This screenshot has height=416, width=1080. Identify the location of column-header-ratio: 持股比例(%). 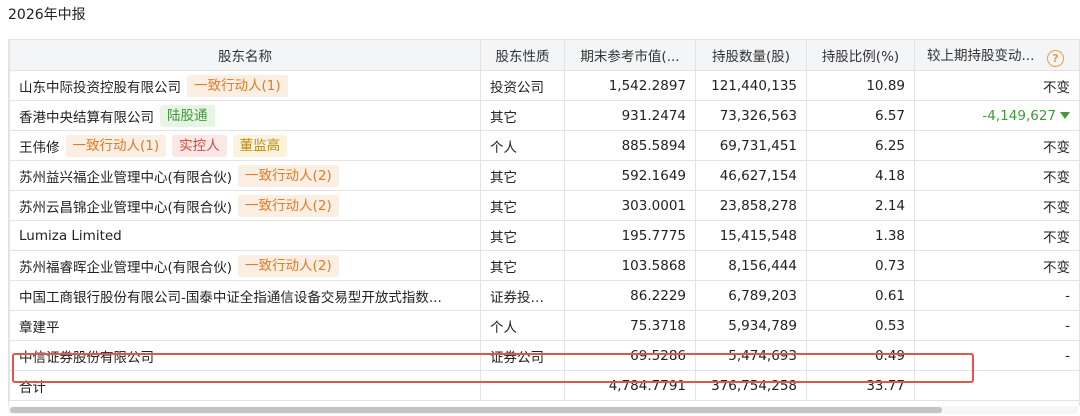
(860, 55).